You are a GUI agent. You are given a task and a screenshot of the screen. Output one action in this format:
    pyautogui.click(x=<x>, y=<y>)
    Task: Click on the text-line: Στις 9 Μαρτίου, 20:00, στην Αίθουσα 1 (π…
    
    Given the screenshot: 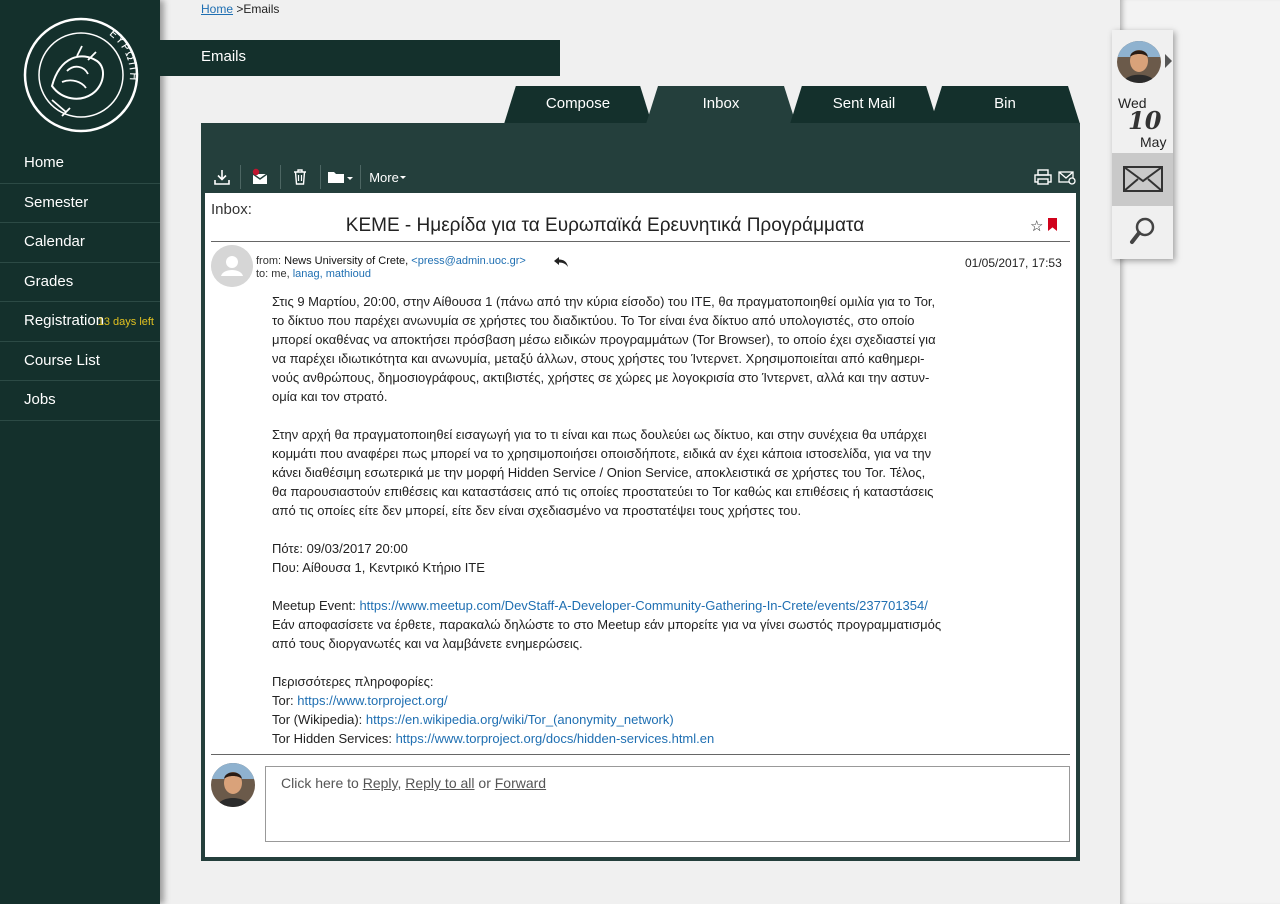 What is the action you would take?
    pyautogui.click(x=604, y=301)
    